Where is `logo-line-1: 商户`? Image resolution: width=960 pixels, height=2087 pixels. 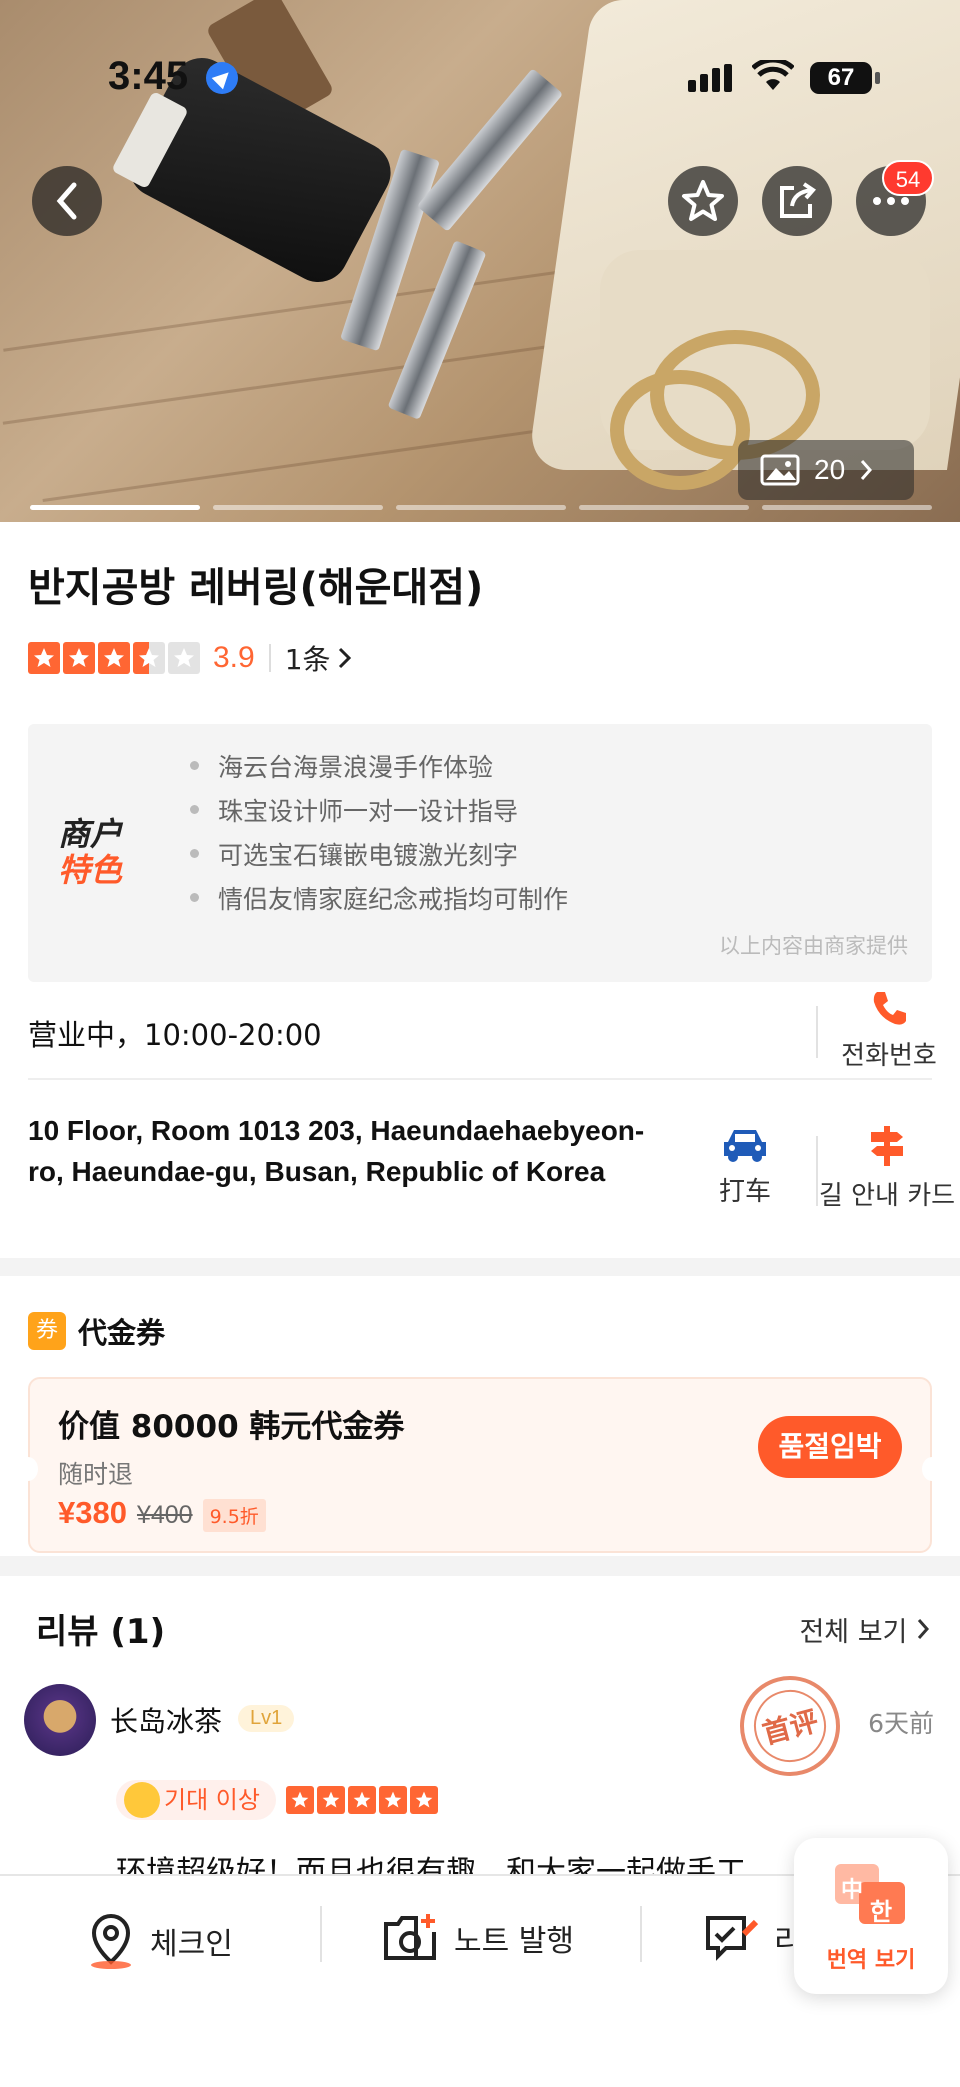
logo-line-1: 商户 is located at coordinates (90, 834).